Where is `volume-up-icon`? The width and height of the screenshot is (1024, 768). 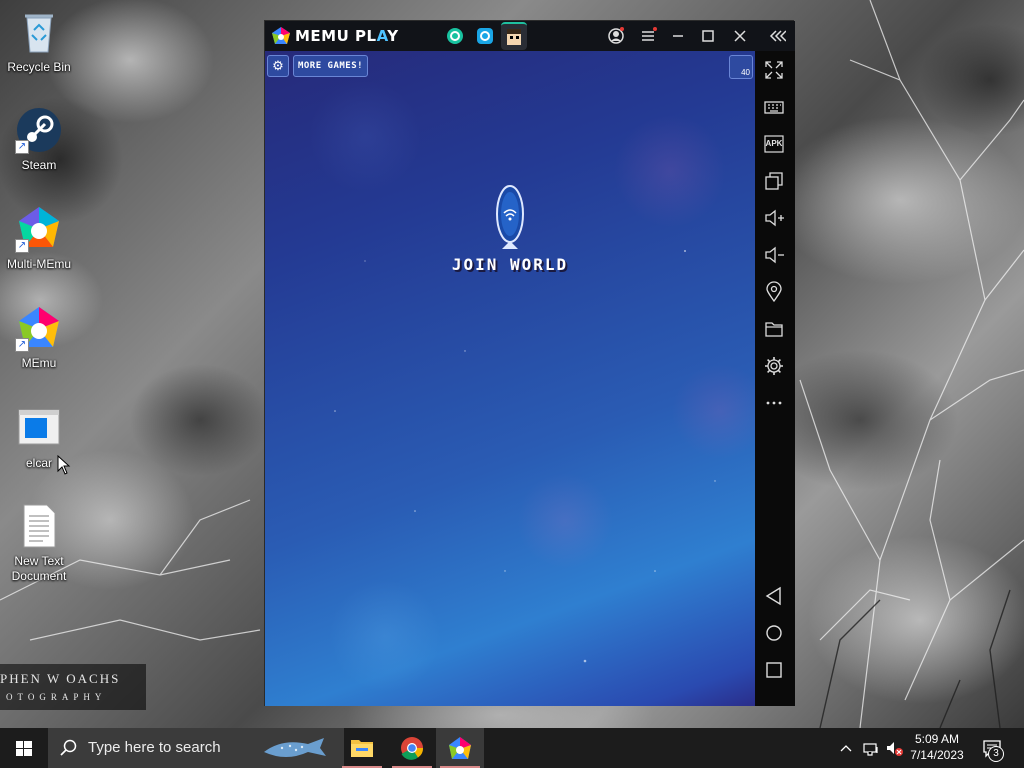
volume-up-icon is located at coordinates (774, 218).